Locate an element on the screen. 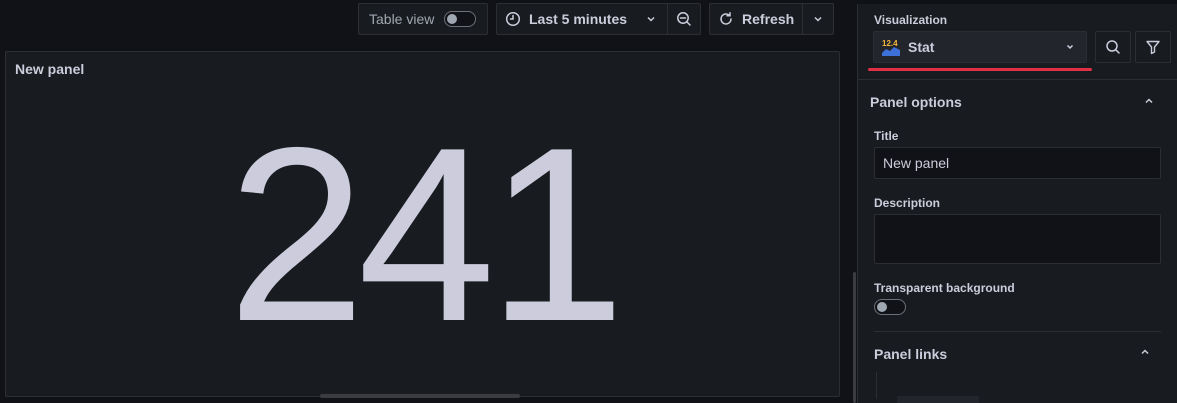  panel-title: New panel is located at coordinates (49, 69).